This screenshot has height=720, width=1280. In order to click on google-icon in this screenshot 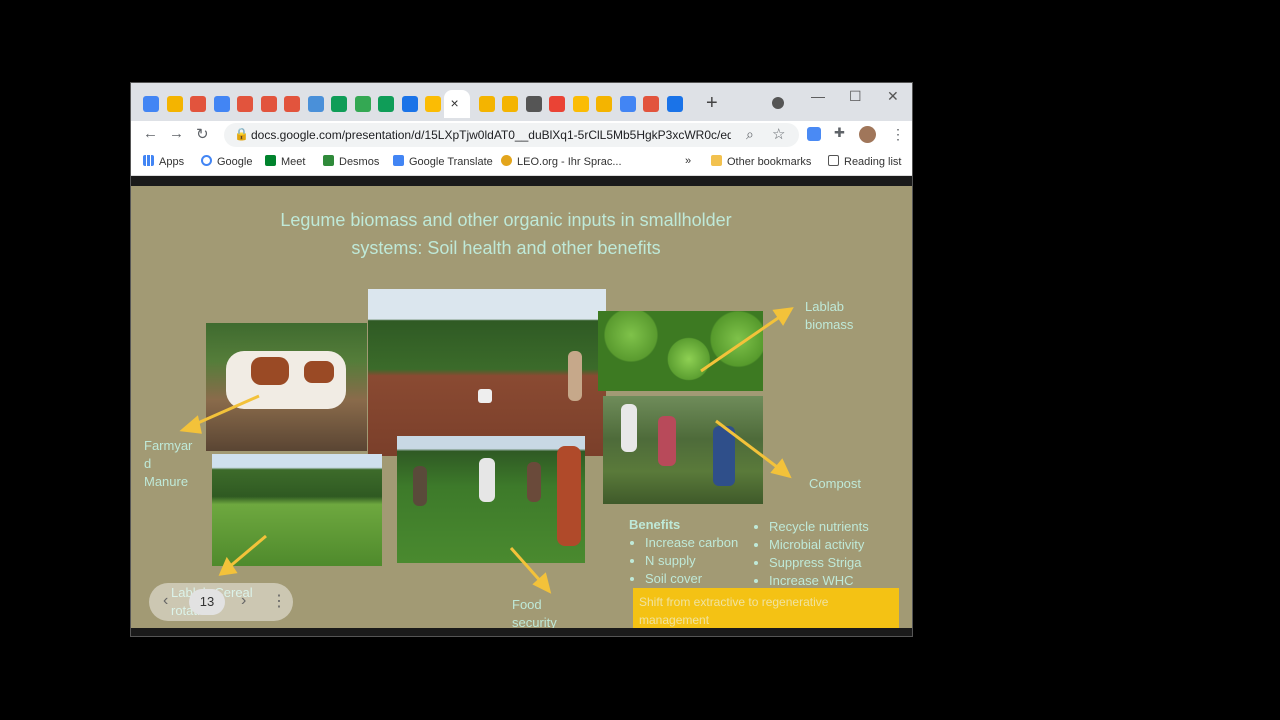, I will do `click(206, 160)`.